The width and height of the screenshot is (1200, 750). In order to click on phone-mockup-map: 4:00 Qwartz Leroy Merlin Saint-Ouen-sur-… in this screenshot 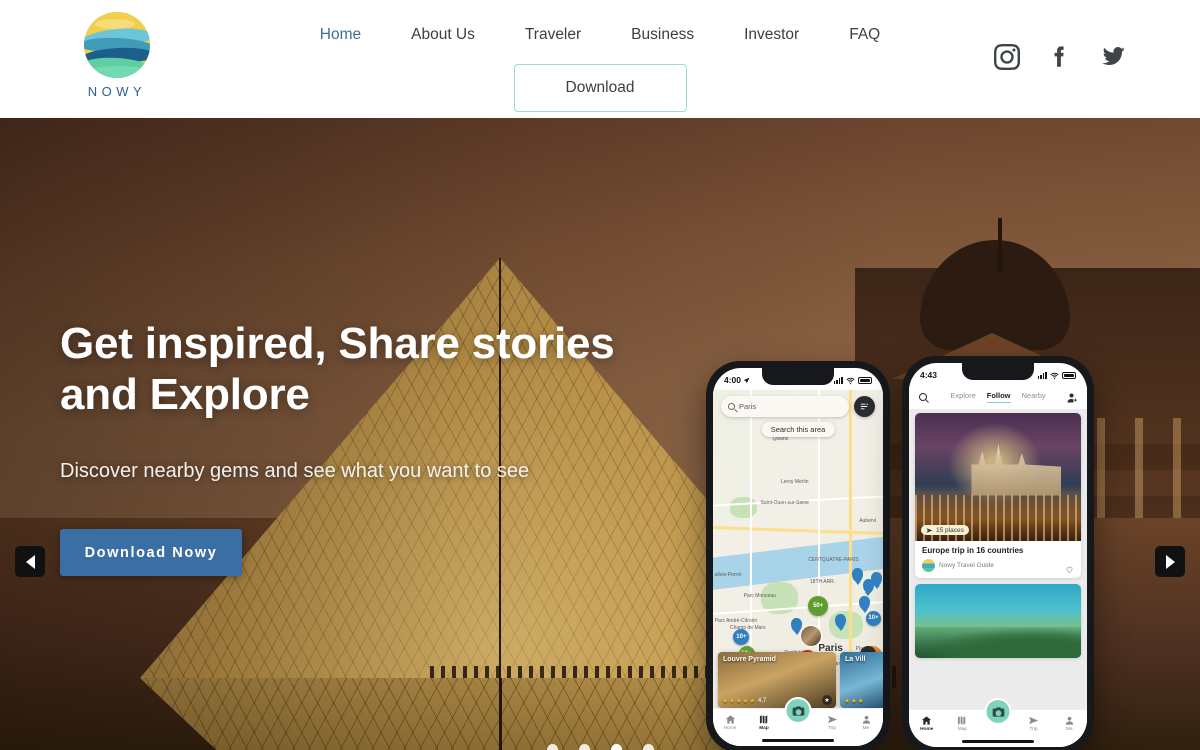, I will do `click(798, 555)`.